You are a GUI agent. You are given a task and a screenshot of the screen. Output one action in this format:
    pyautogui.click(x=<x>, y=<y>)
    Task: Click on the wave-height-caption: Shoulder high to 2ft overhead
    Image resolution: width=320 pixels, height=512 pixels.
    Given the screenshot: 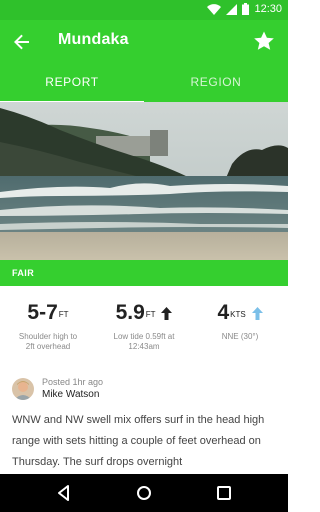 What is the action you would take?
    pyautogui.click(x=48, y=342)
    